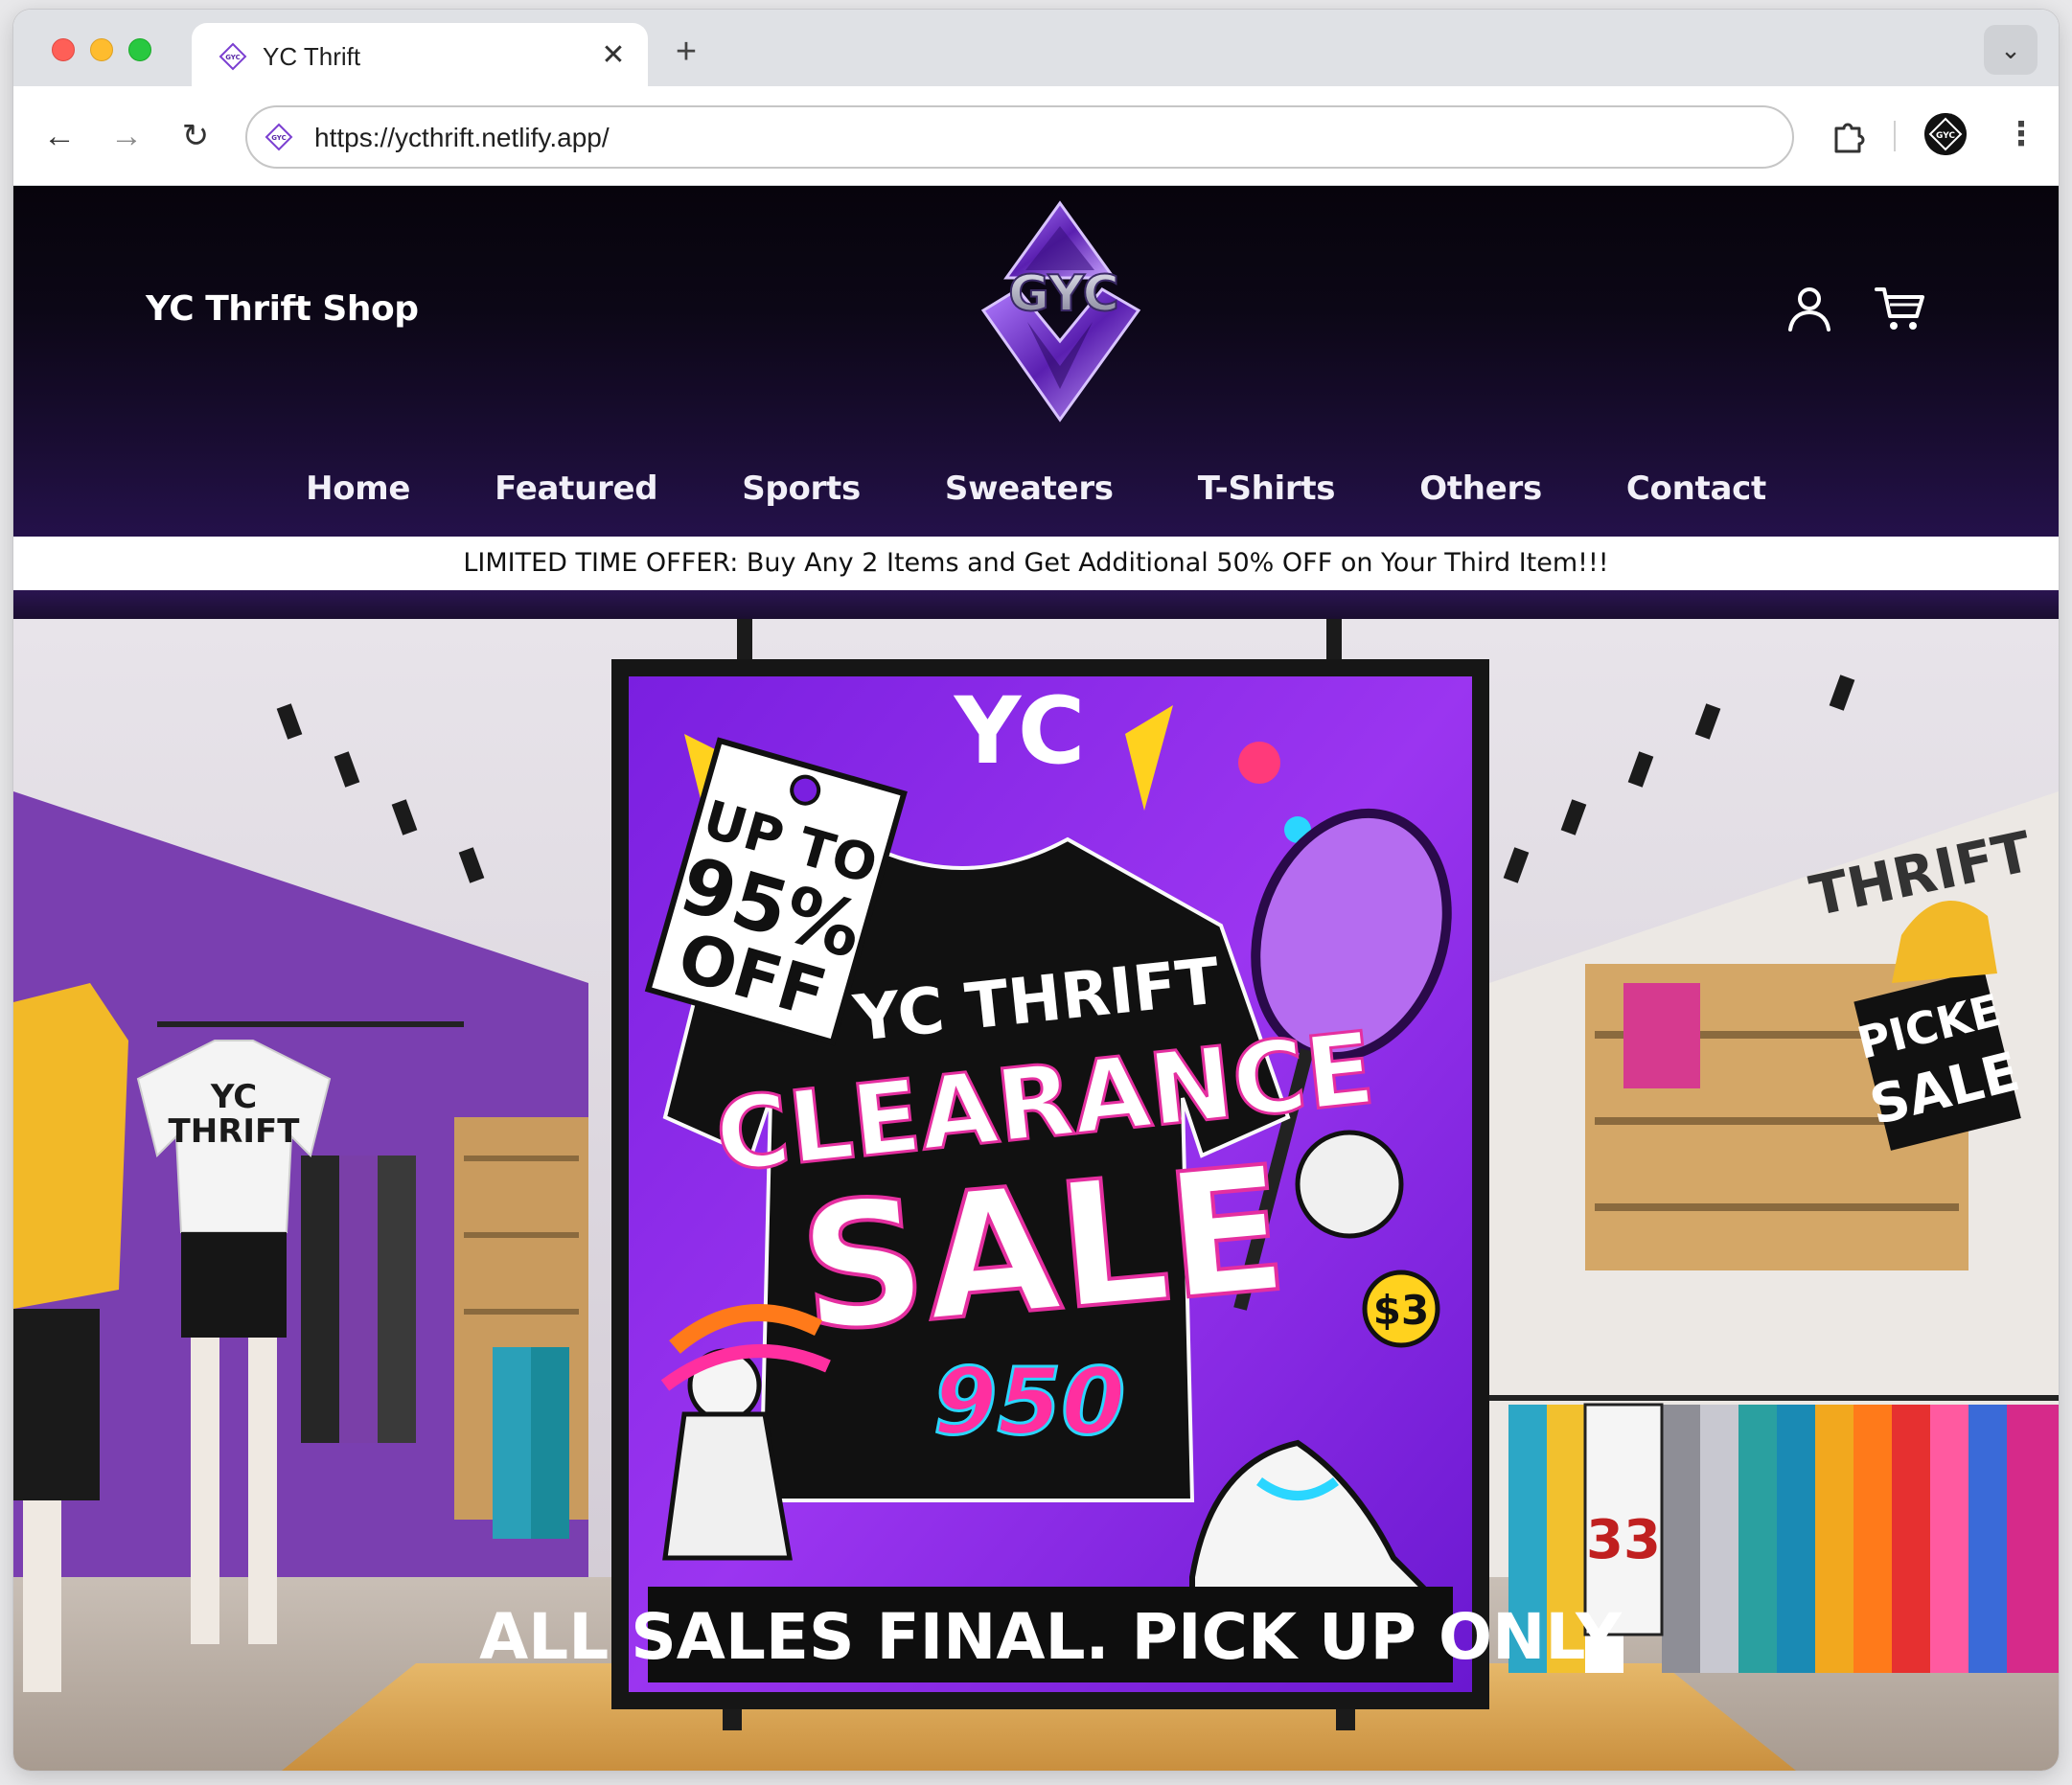  Describe the element at coordinates (1043, 1251) in the screenshot. I see `shirt-line3: SALE` at that location.